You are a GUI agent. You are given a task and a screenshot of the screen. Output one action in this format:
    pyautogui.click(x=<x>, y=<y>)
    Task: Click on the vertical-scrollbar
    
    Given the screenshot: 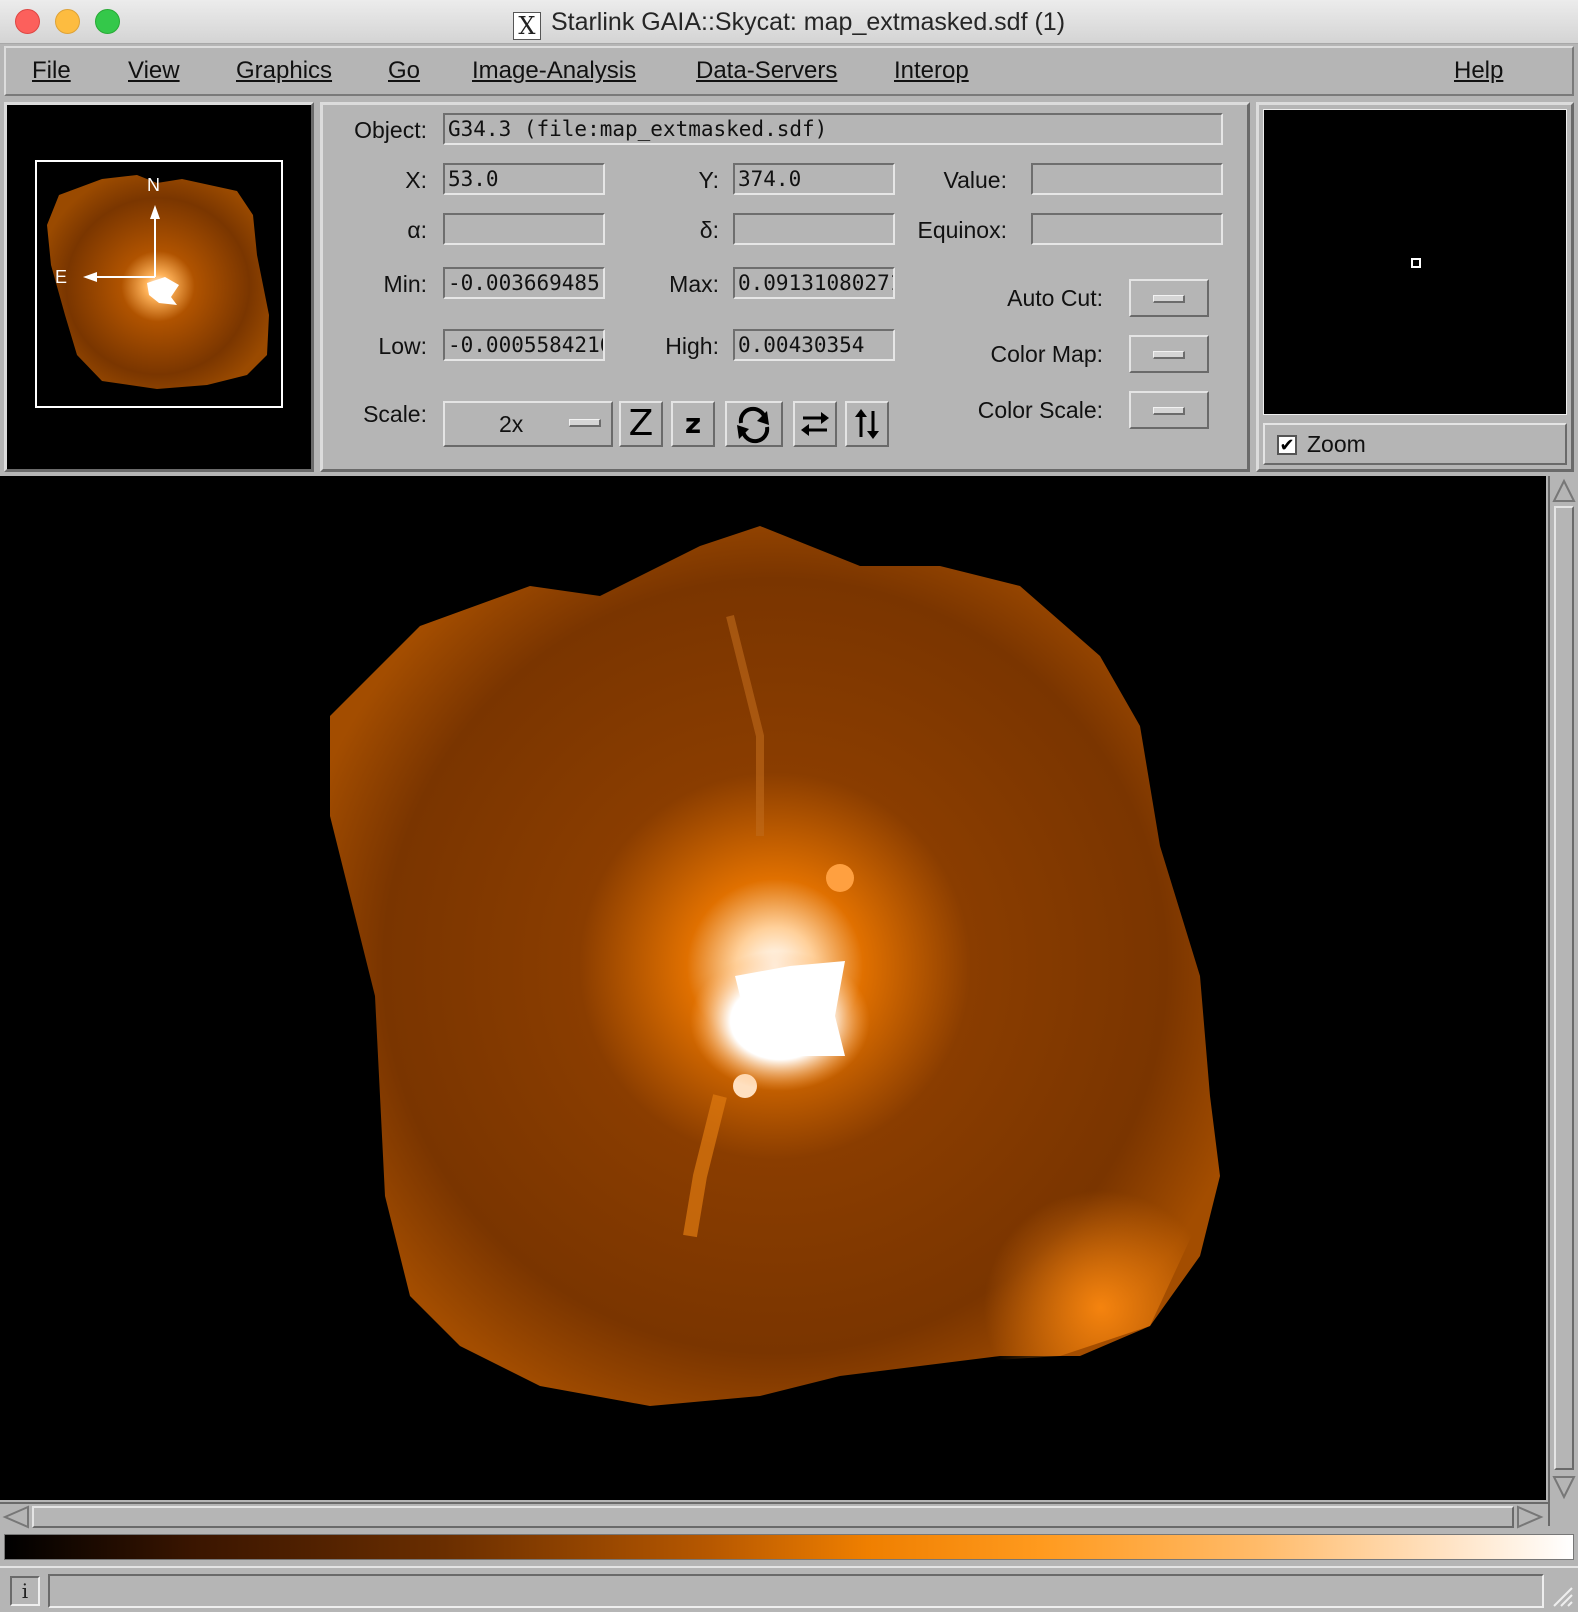 What is the action you would take?
    pyautogui.click(x=1563, y=1001)
    